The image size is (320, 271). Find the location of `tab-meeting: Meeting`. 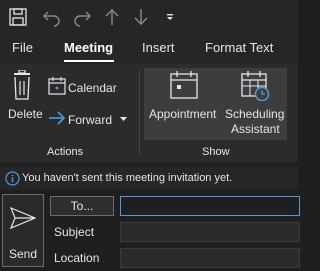

tab-meeting: Meeting is located at coordinates (88, 47).